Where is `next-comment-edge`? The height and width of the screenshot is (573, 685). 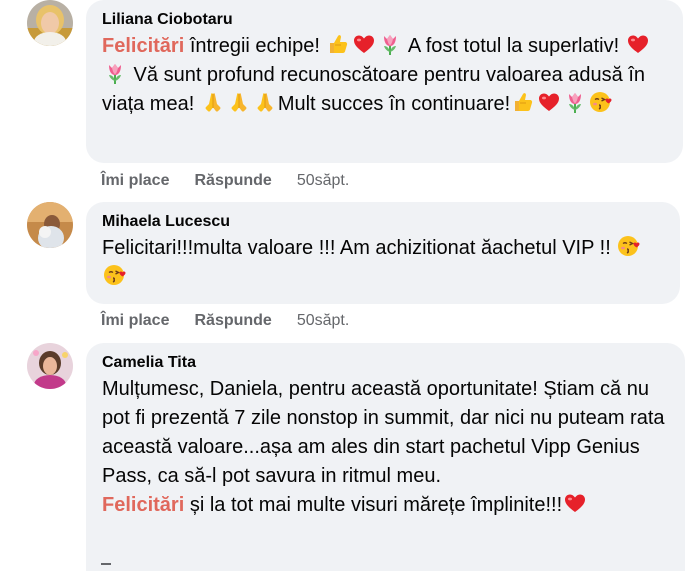
next-comment-edge is located at coordinates (106, 568).